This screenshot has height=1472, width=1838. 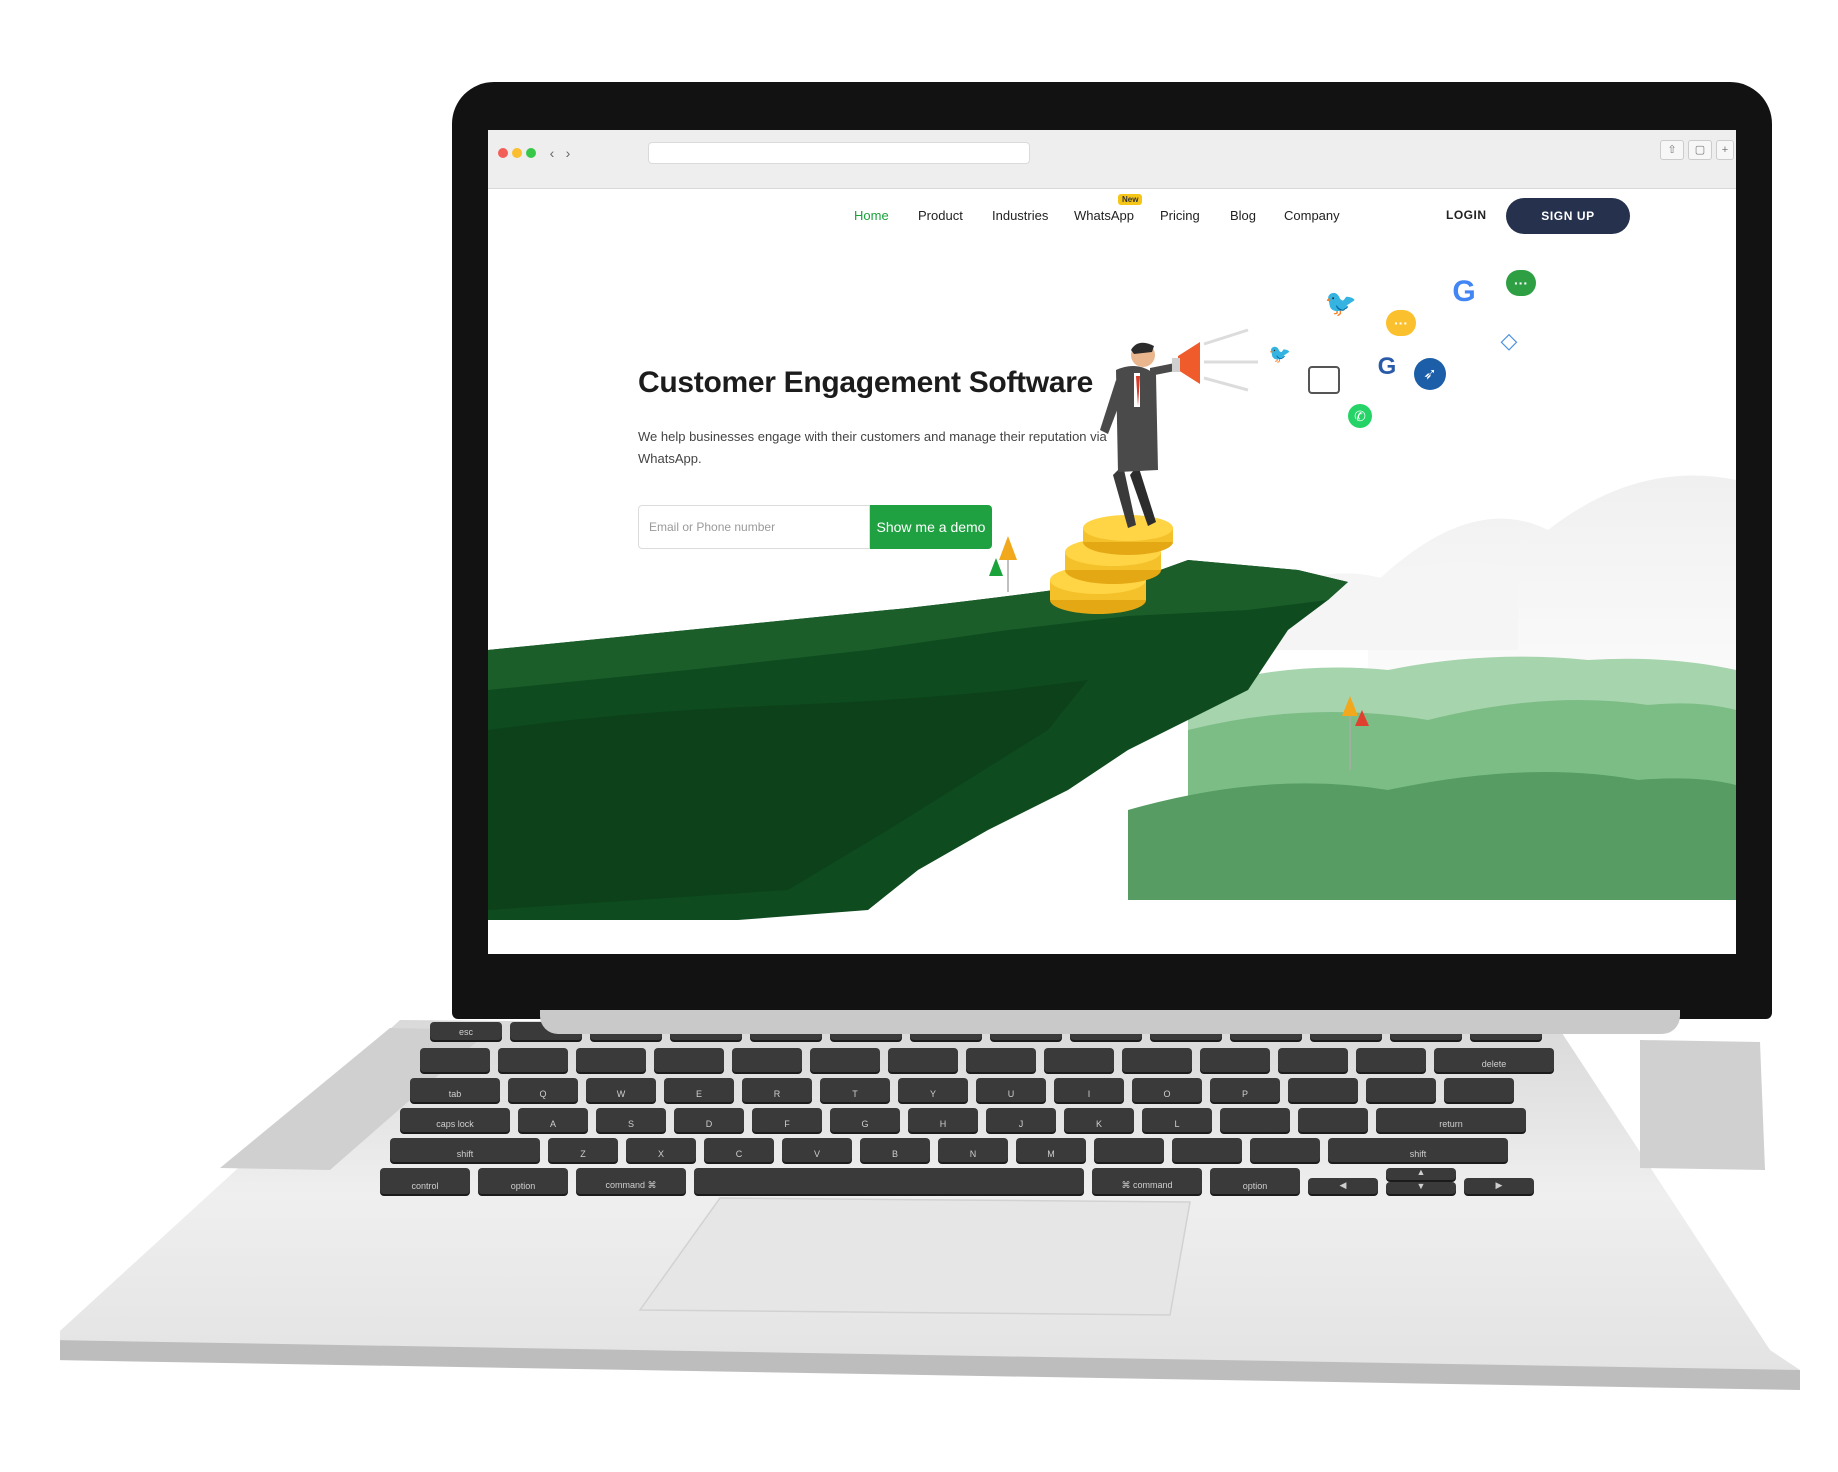 What do you see at coordinates (1011, 1090) in the screenshot?
I see `letter-key-u: U` at bounding box center [1011, 1090].